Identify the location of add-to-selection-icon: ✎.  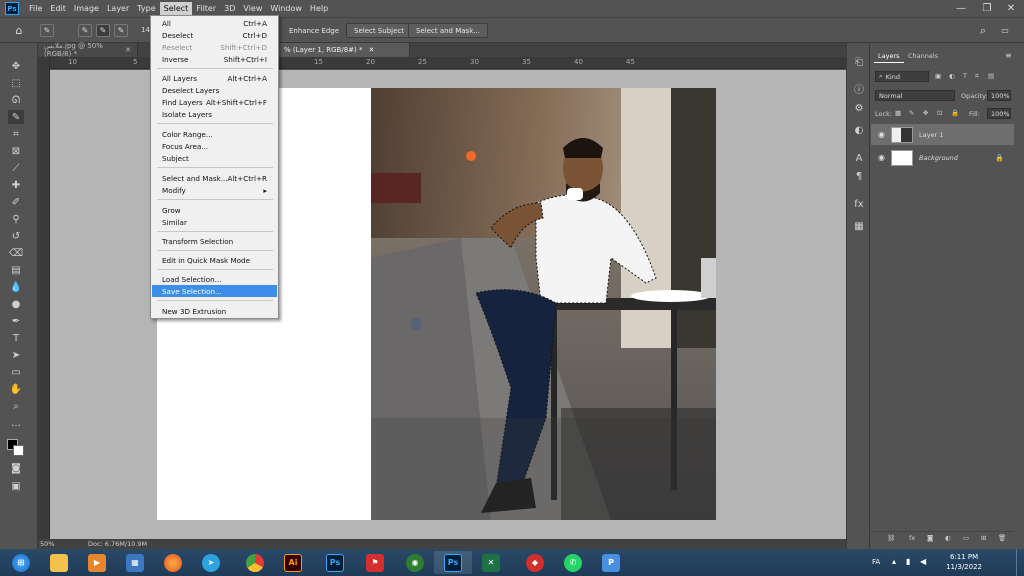
(103, 30).